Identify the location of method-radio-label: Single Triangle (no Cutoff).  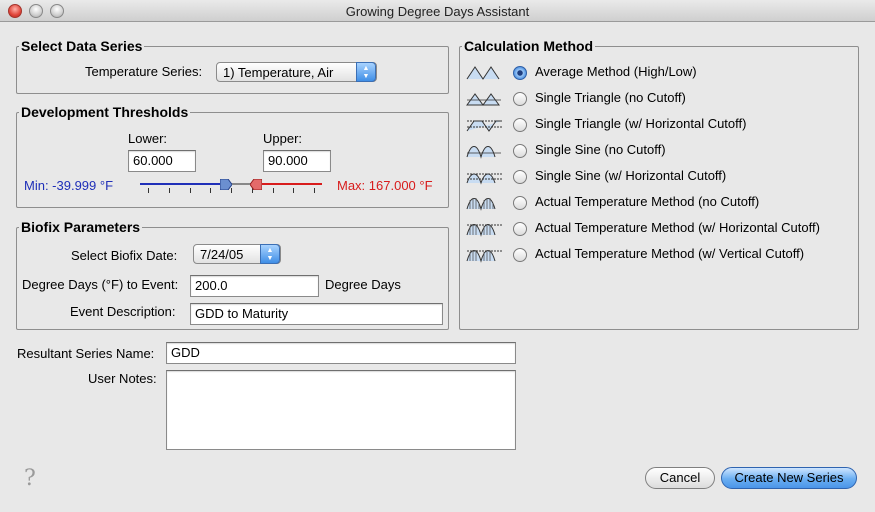
(610, 97).